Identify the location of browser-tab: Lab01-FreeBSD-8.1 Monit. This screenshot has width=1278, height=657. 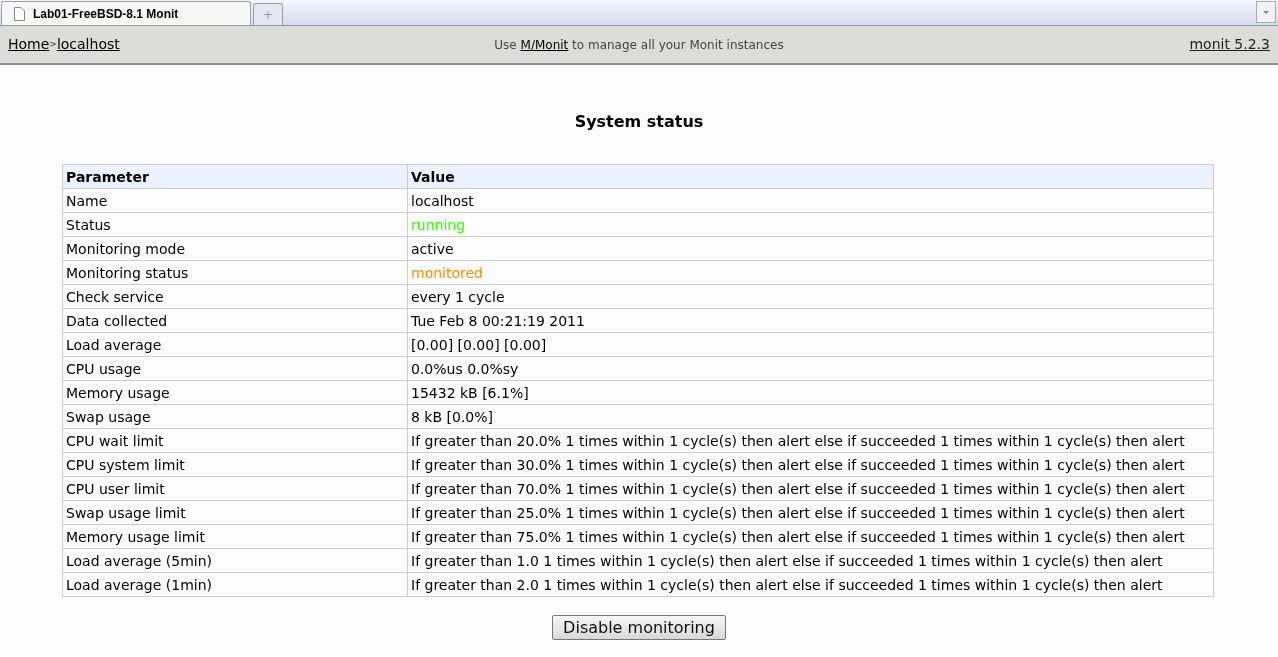
(126, 13).